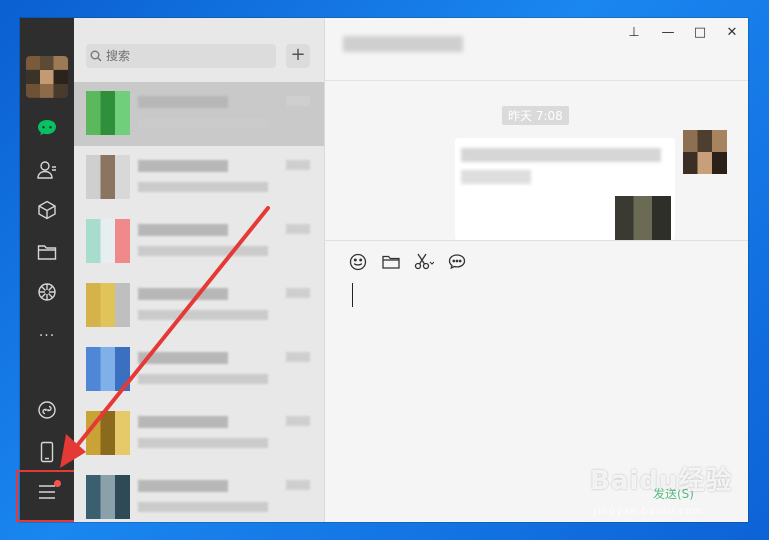 Image resolution: width=769 pixels, height=540 pixels. What do you see at coordinates (535, 115) in the screenshot?
I see `message-timestamp: 昨天 7:08` at bounding box center [535, 115].